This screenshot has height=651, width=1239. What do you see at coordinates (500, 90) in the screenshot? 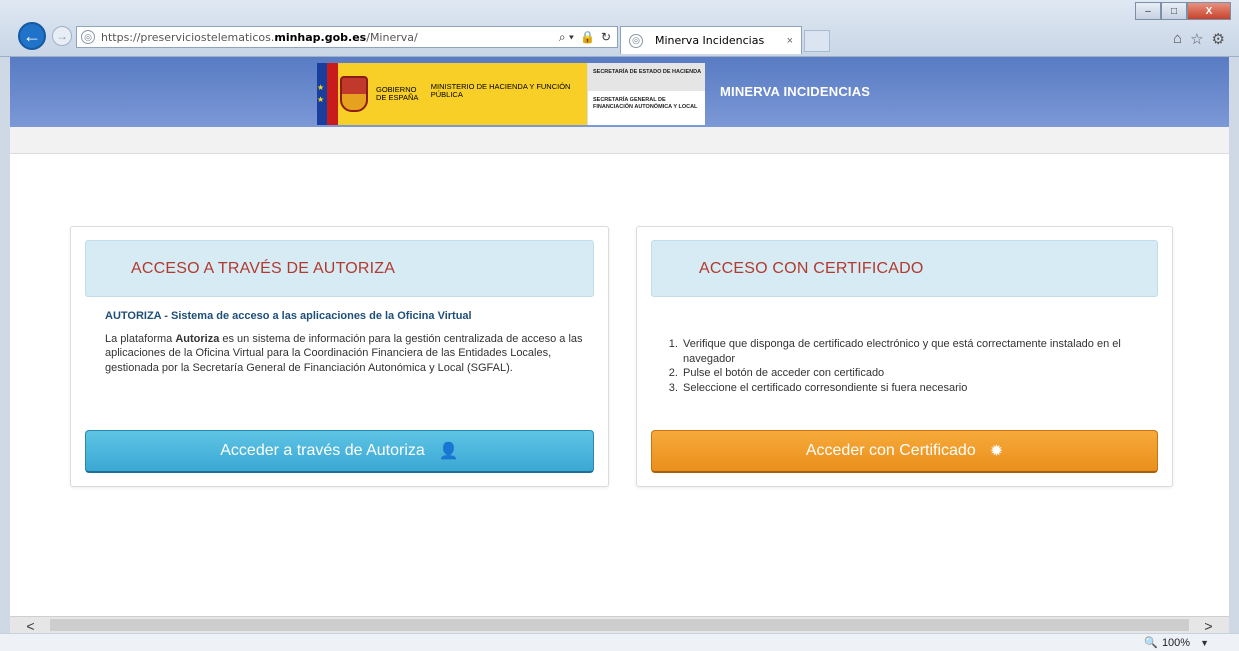
I see `ministerio-text: MINISTERIO DE HACIENDA Y FUNCIÓN PÚBLICA` at bounding box center [500, 90].